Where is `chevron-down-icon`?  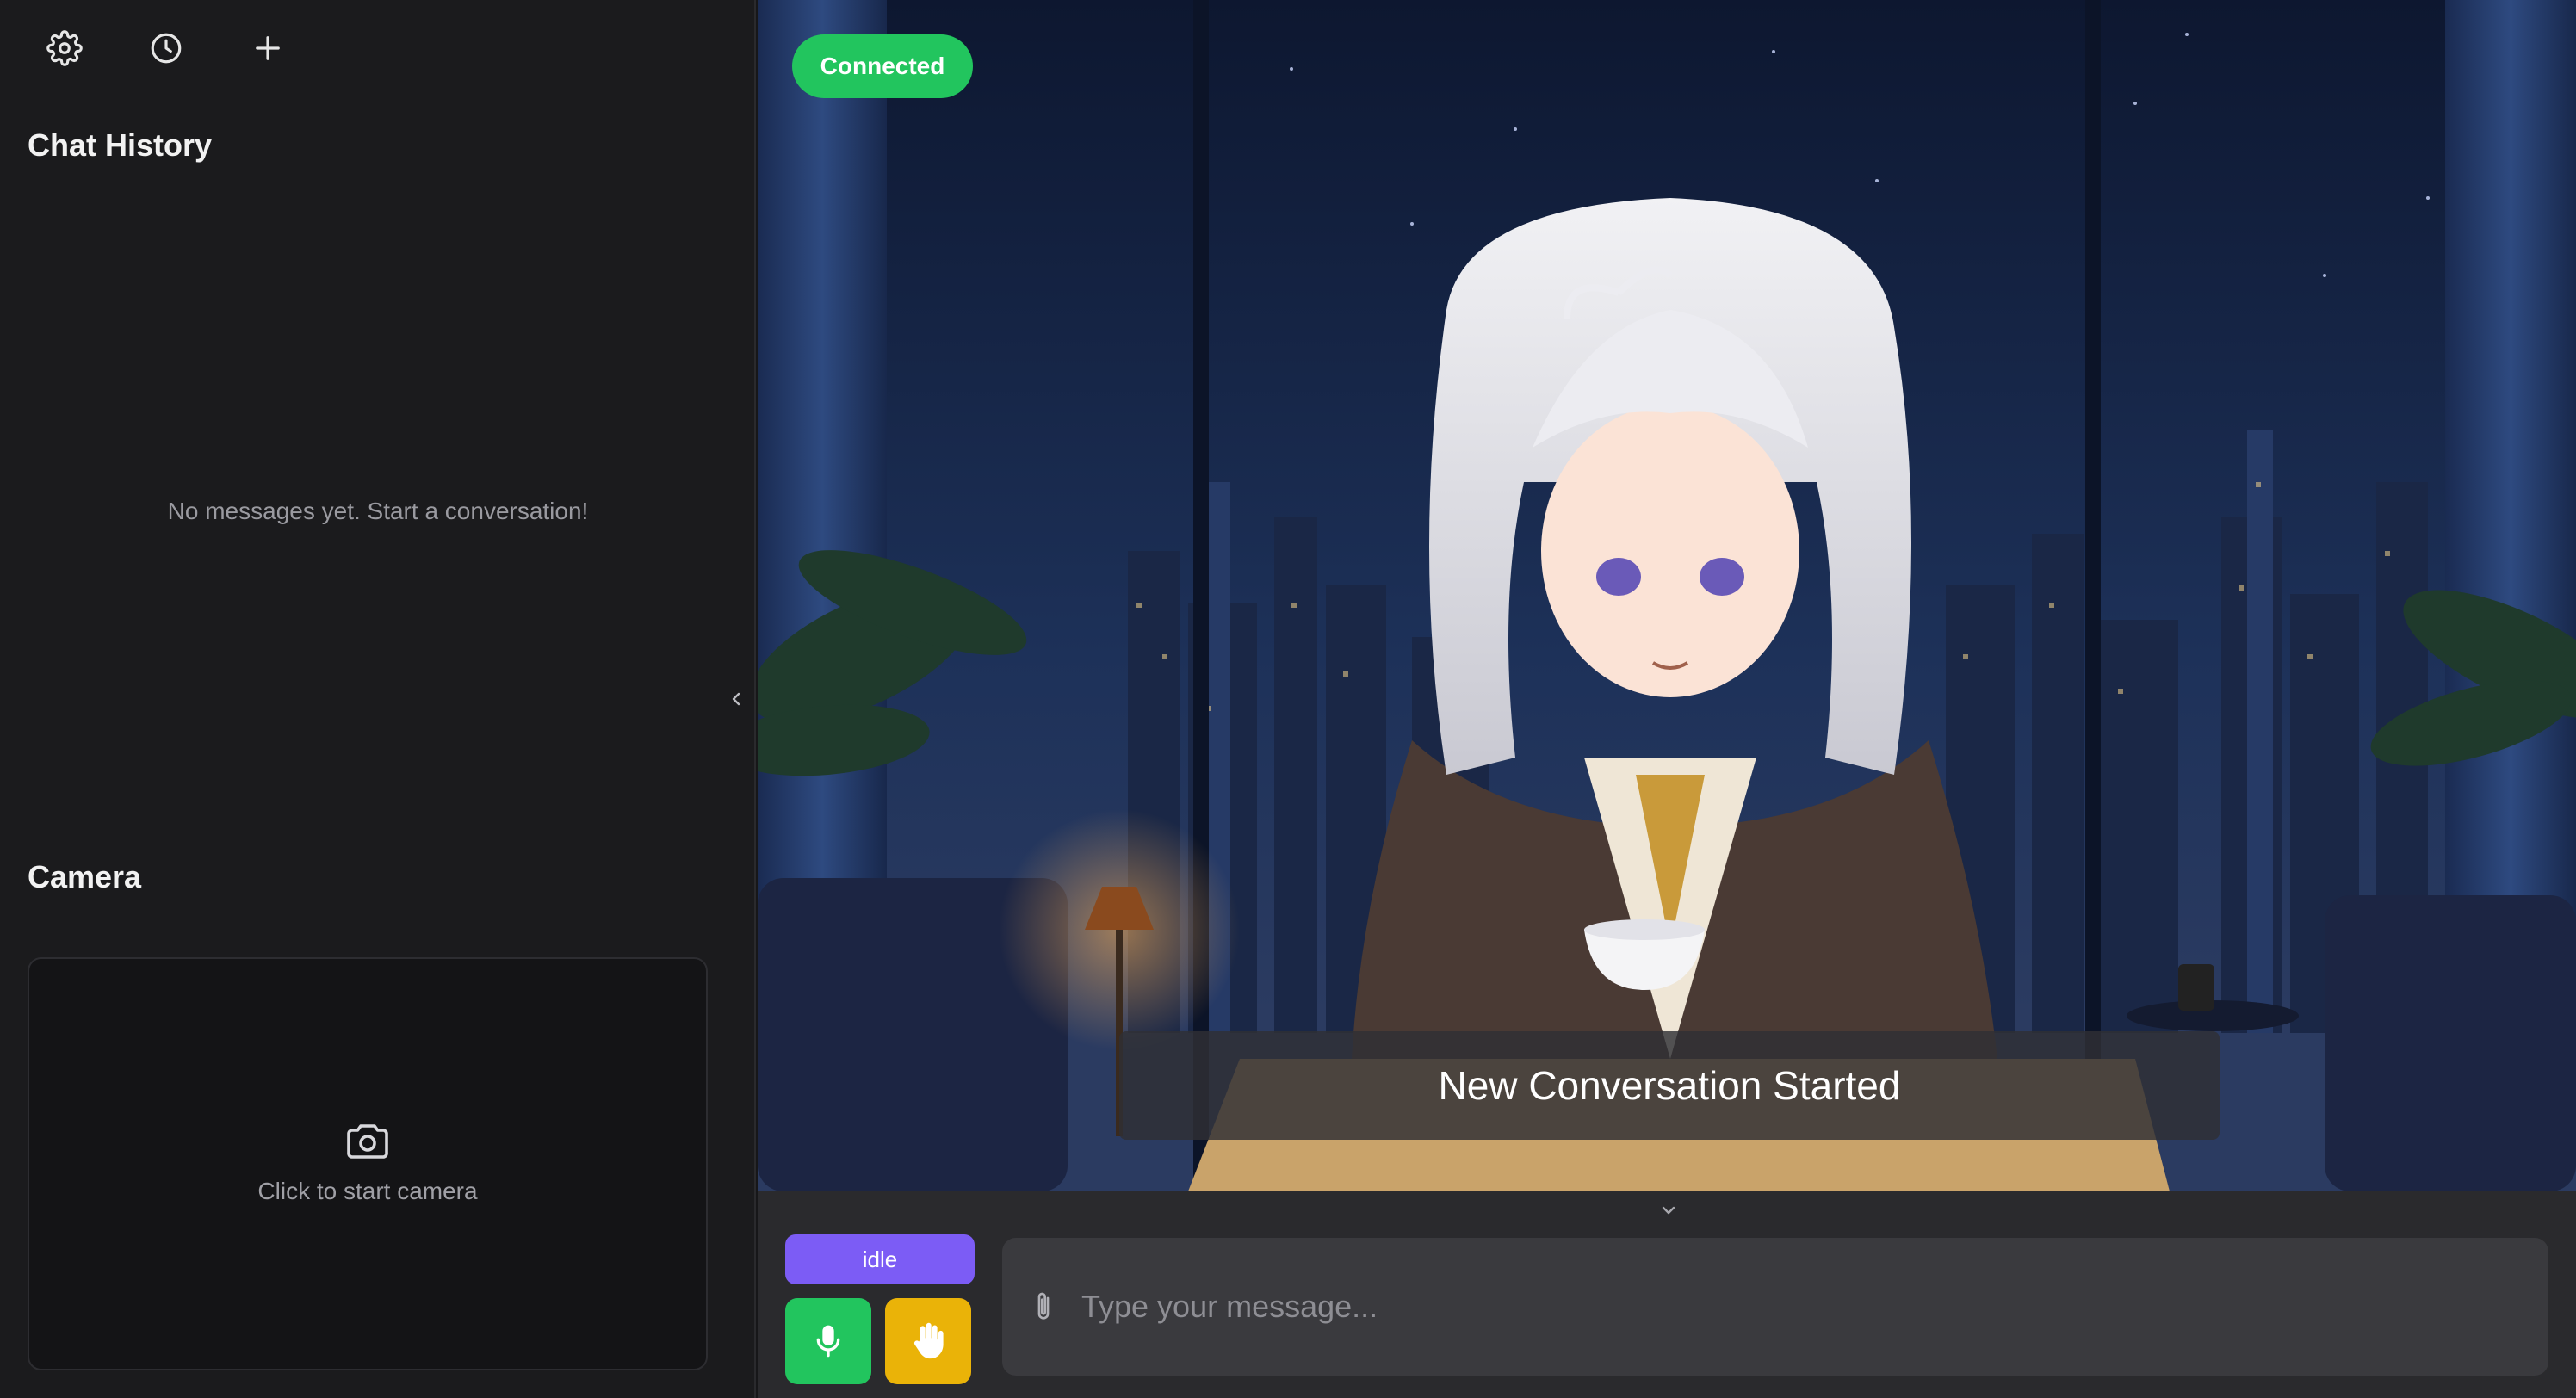 chevron-down-icon is located at coordinates (1669, 1210).